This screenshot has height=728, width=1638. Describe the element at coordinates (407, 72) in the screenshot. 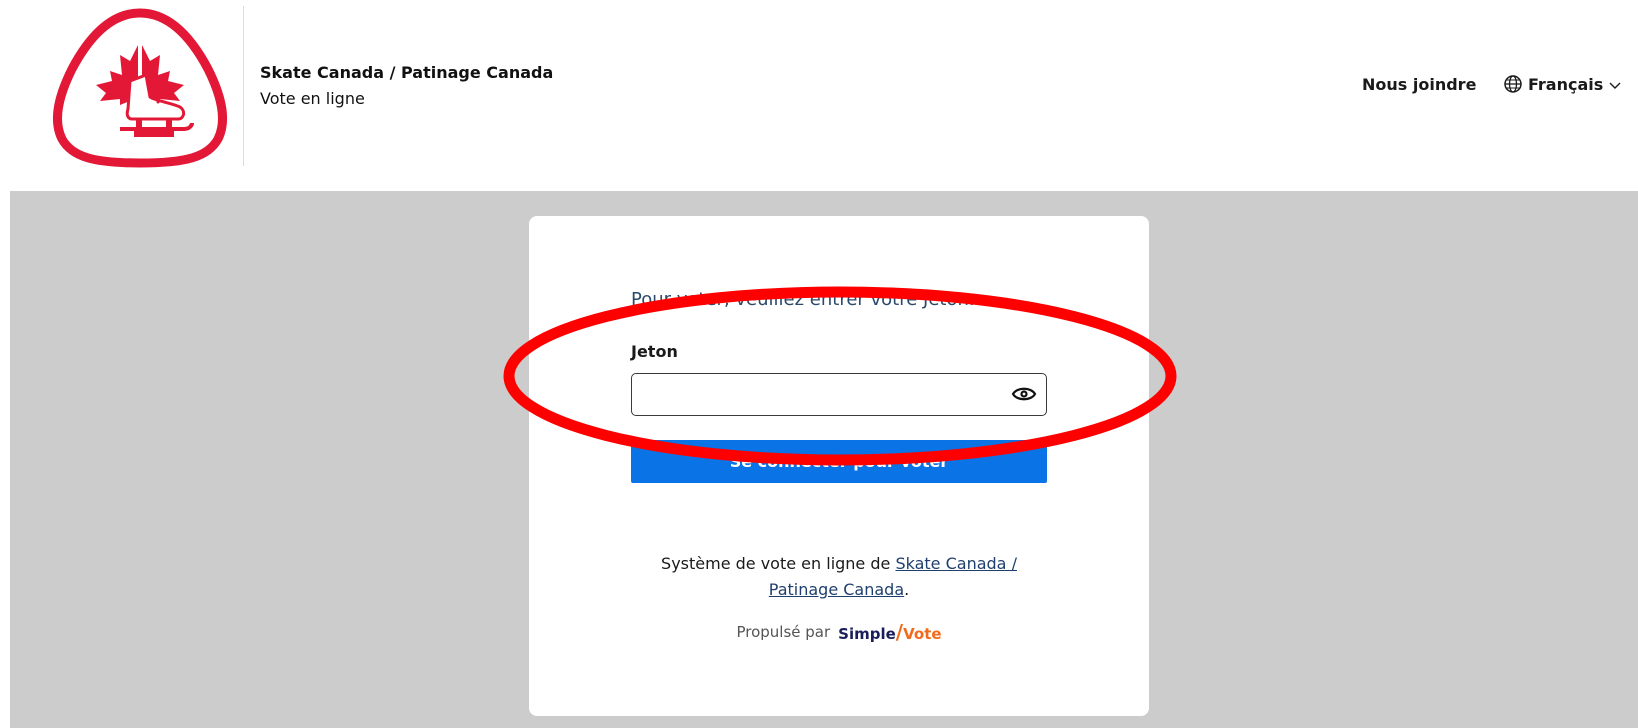

I see `organization-name: Skate Canada / Patinage Canada` at that location.